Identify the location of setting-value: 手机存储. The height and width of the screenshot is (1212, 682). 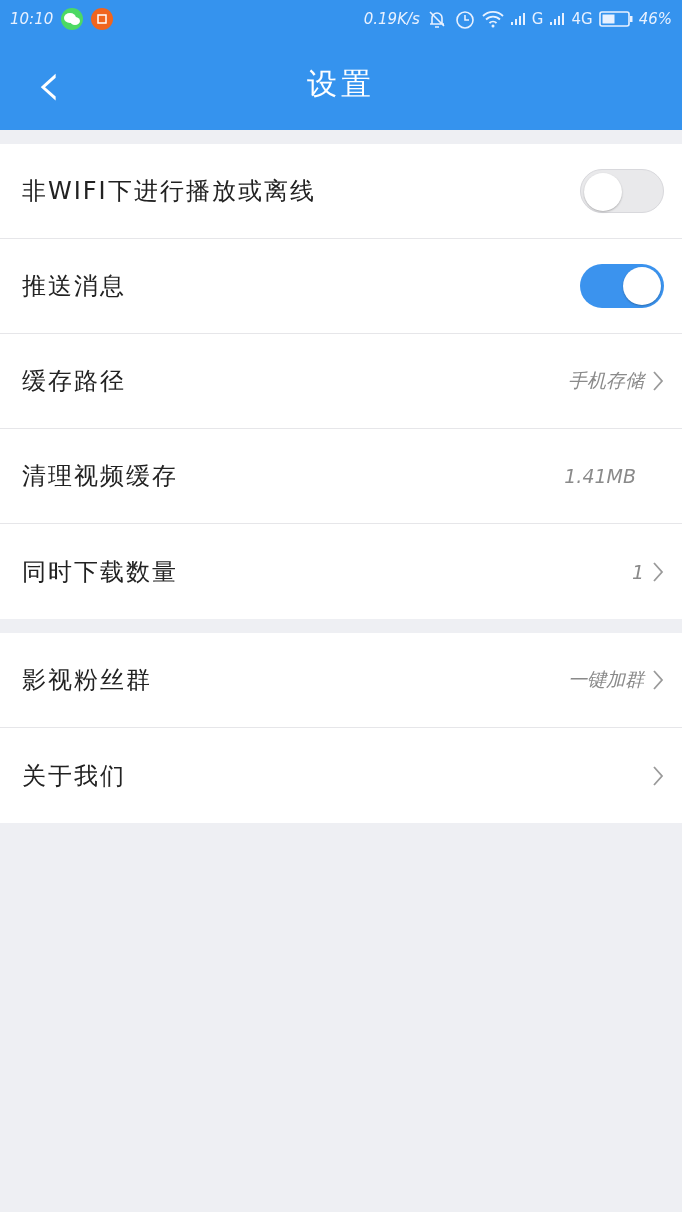
(606, 380).